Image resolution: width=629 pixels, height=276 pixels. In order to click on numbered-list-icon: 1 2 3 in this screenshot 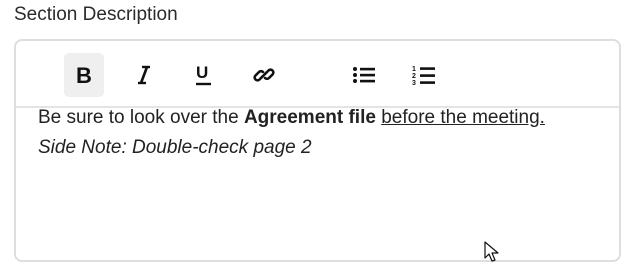, I will do `click(424, 75)`.